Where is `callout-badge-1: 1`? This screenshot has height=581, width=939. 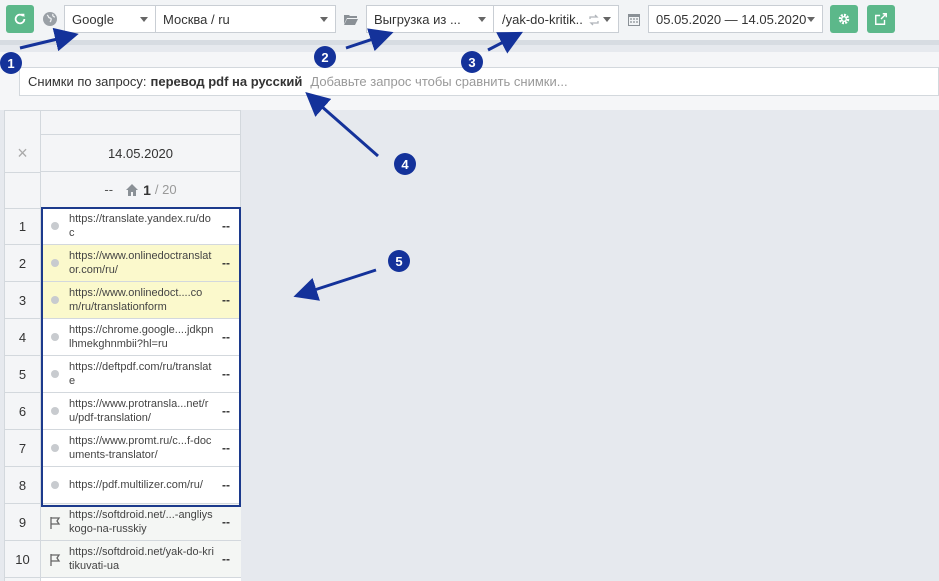
callout-badge-1: 1 is located at coordinates (11, 63).